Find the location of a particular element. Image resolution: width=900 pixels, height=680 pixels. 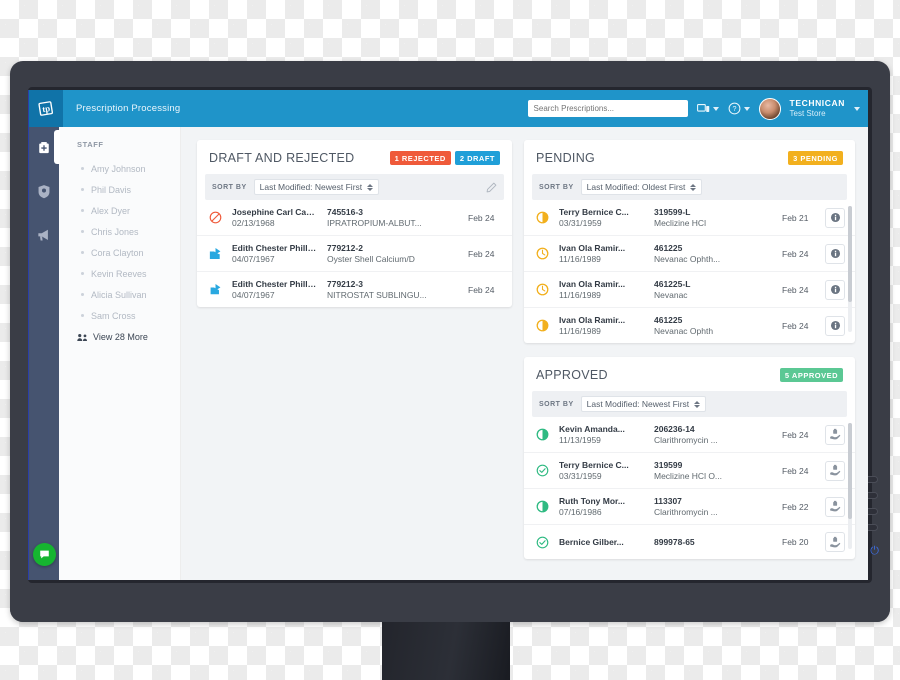

row-rx: 461225-L Nevanac is located at coordinates (713, 289).